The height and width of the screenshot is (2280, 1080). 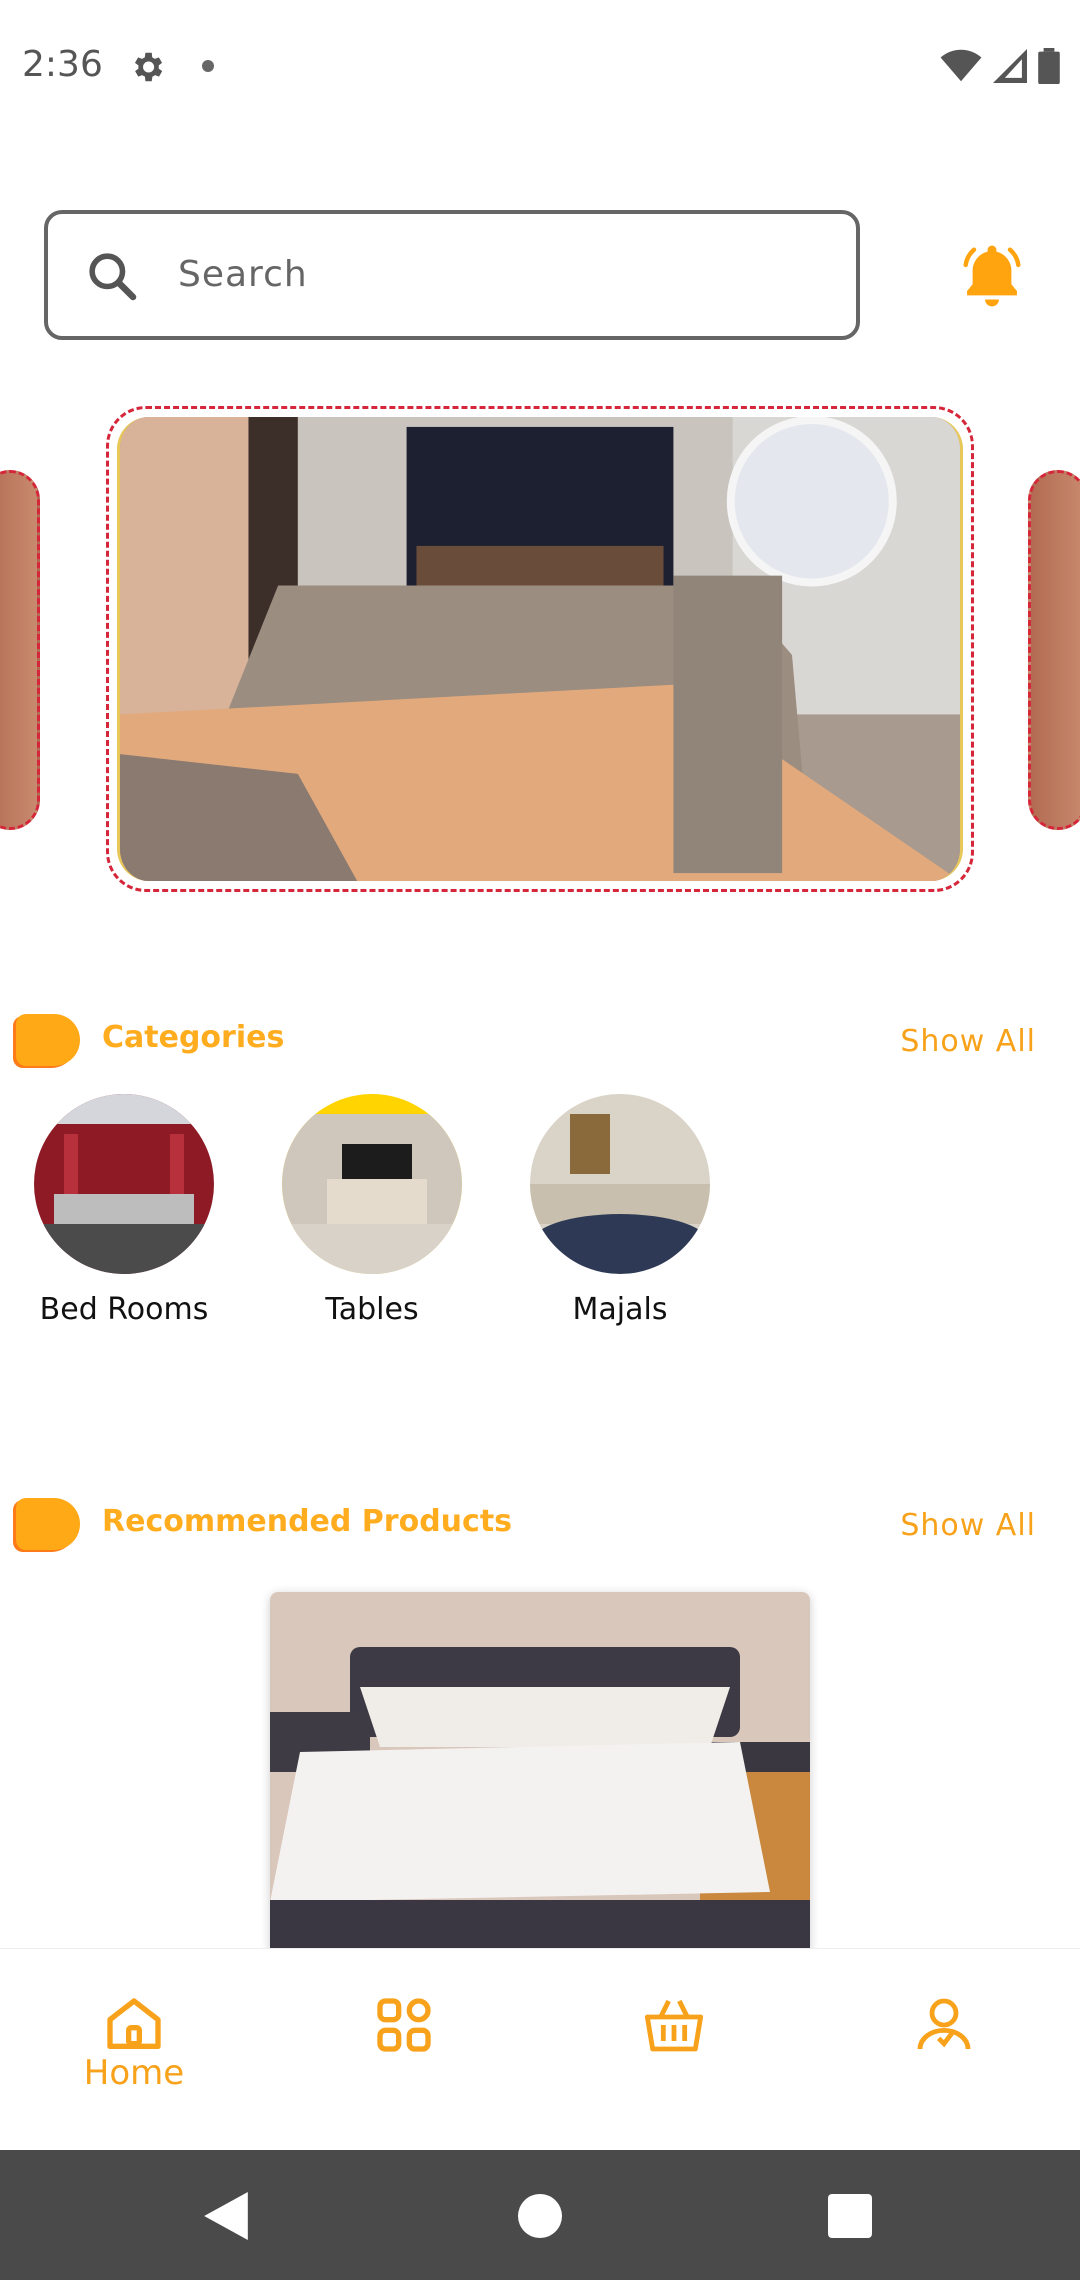 I want to click on search-icon, so click(x=113, y=277).